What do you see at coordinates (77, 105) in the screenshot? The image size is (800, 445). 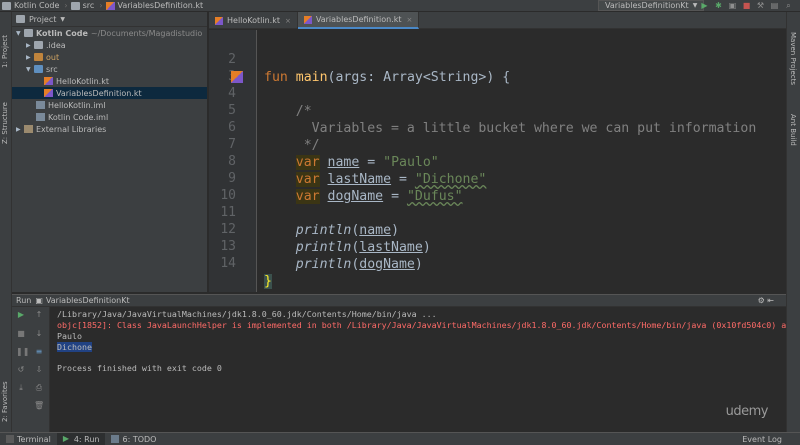 I see `tree-item-label: HelloKotlin.iml` at bounding box center [77, 105].